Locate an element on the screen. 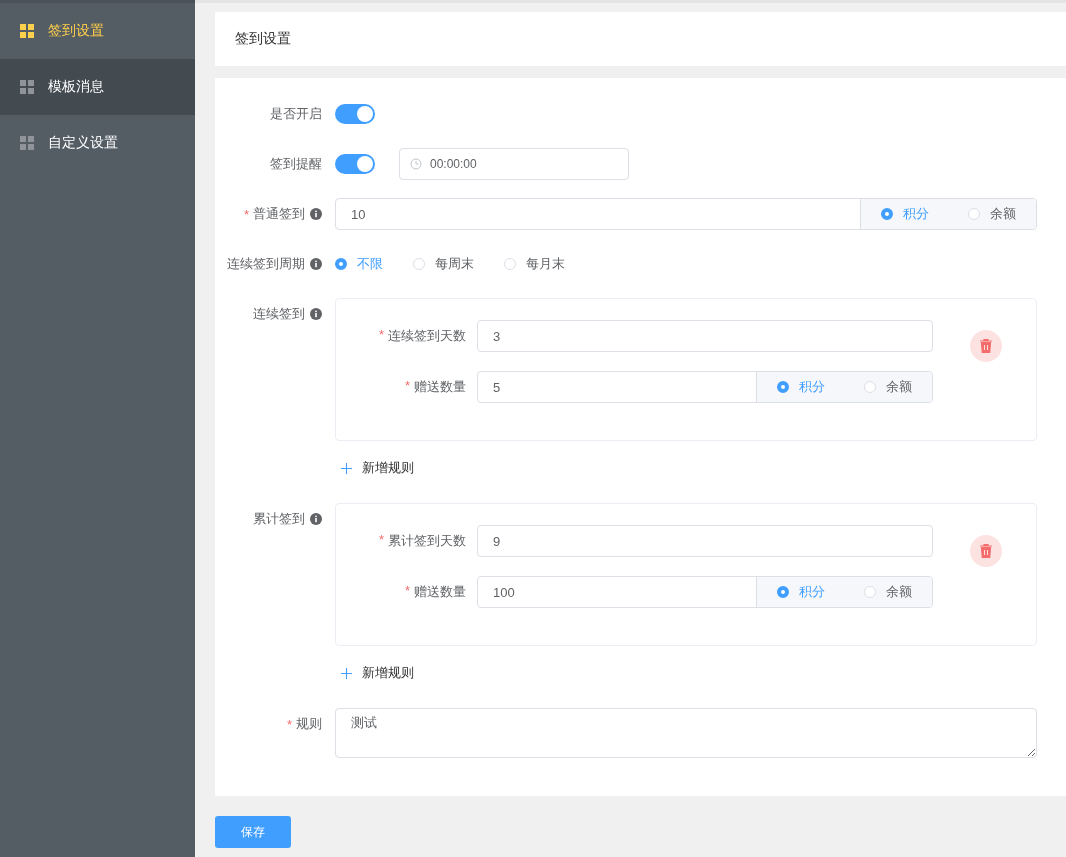 The image size is (1066, 857). sidebar-item: 自定义设置 is located at coordinates (97, 143).